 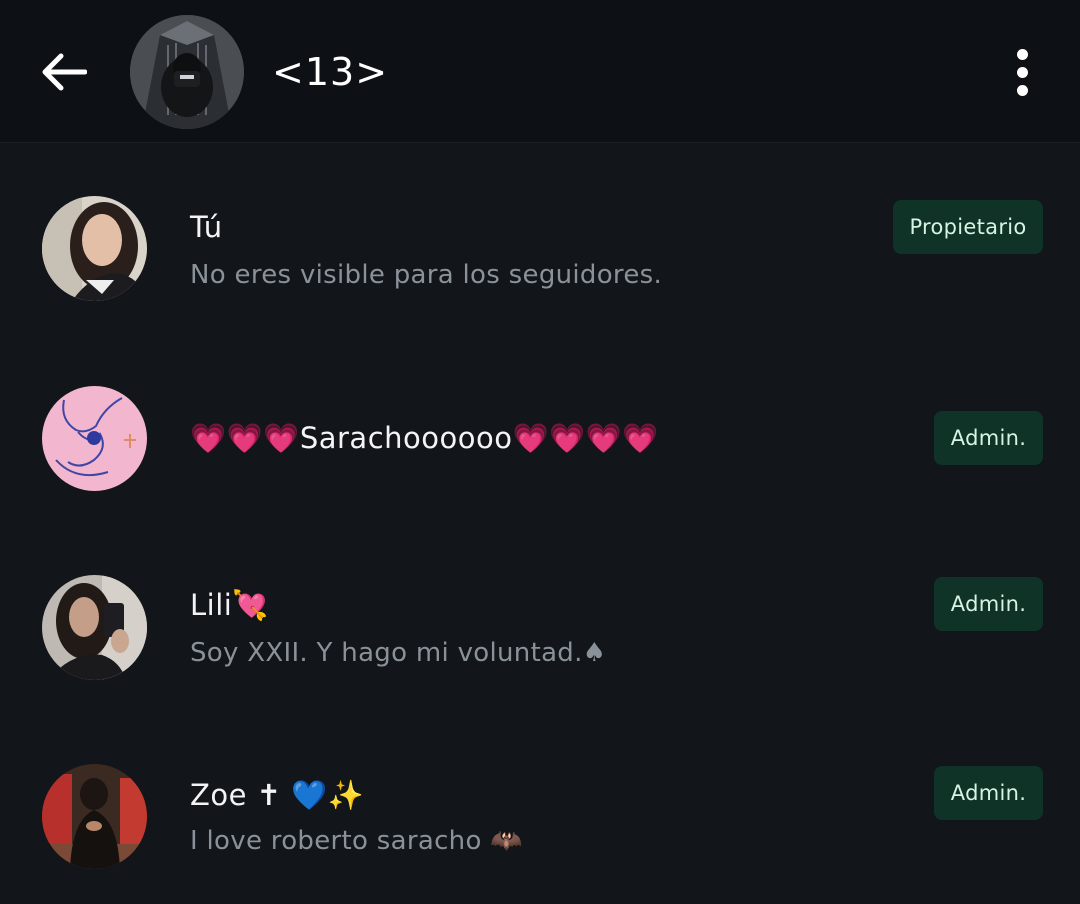 I want to click on group-title: <13>, so click(x=330, y=72).